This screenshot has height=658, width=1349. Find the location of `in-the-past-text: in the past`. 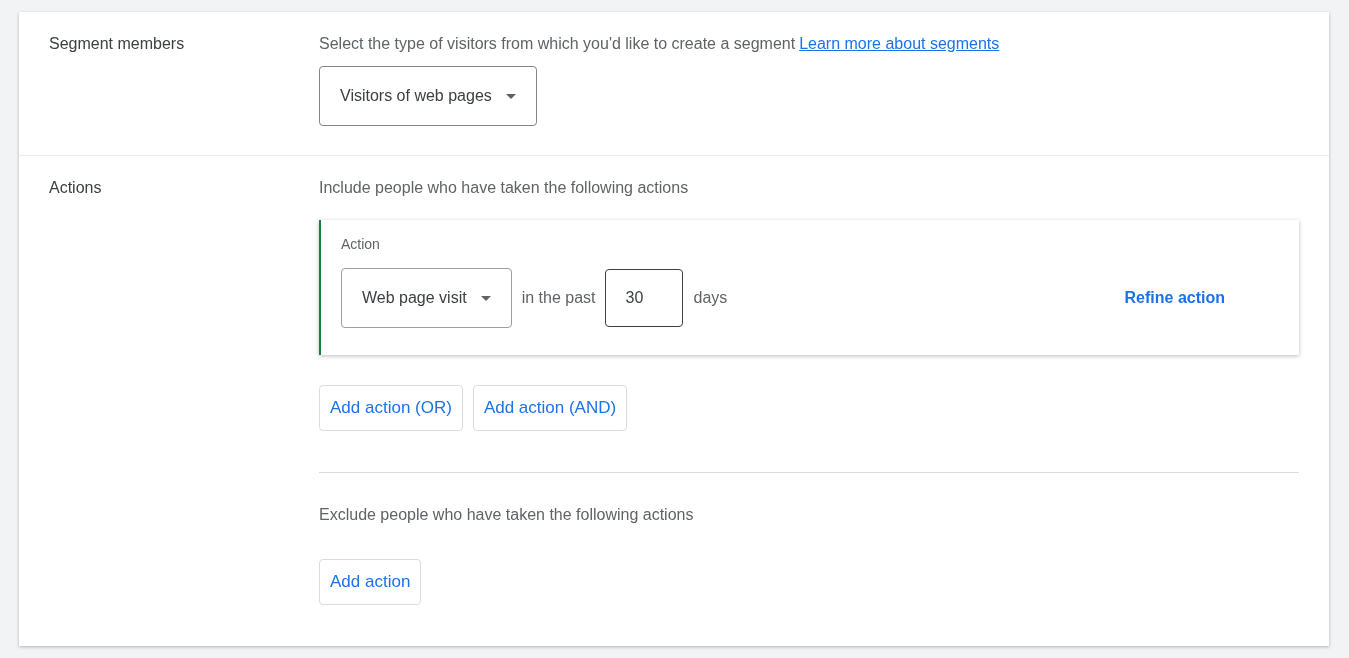

in-the-past-text: in the past is located at coordinates (558, 298).